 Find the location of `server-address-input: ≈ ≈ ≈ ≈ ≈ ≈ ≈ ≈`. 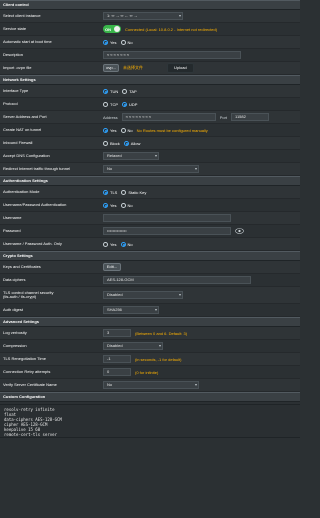

server-address-input: ≈ ≈ ≈ ≈ ≈ ≈ ≈ ≈ is located at coordinates (168, 117).